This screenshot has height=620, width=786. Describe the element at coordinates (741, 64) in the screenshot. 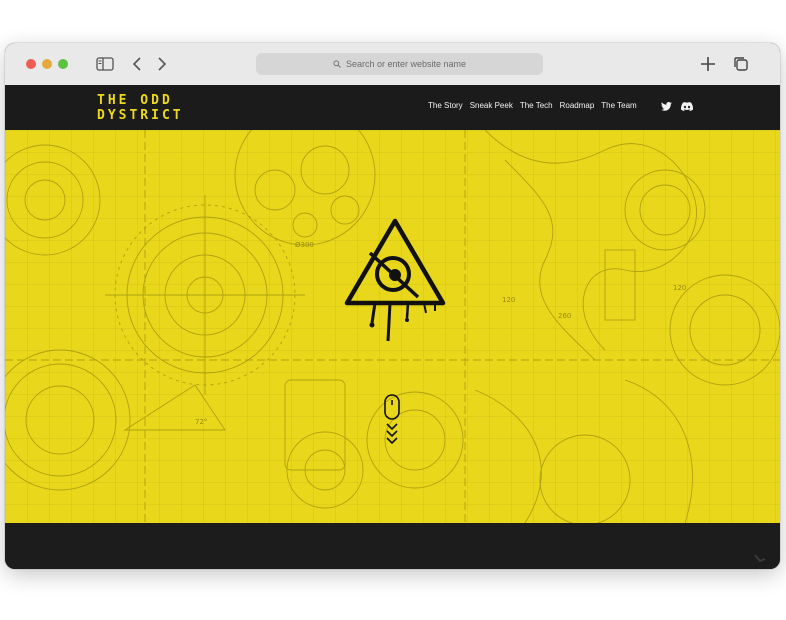

I see `tab-overview-icon` at that location.